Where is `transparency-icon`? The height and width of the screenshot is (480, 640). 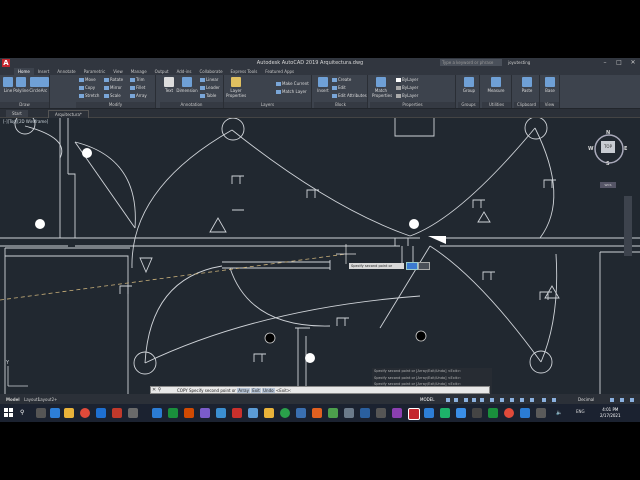
transparency-icon is located at coordinates (512, 400).